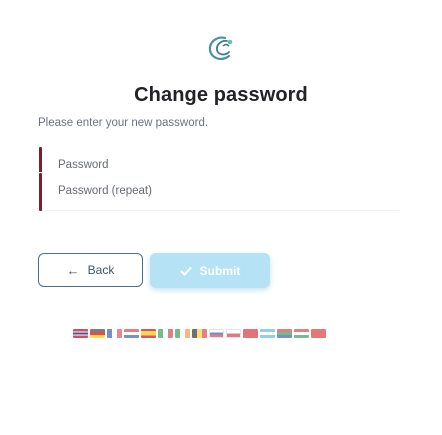 This screenshot has width=442, height=435. Describe the element at coordinates (250, 333) in the screenshot. I see `flag-tr-icon` at that location.